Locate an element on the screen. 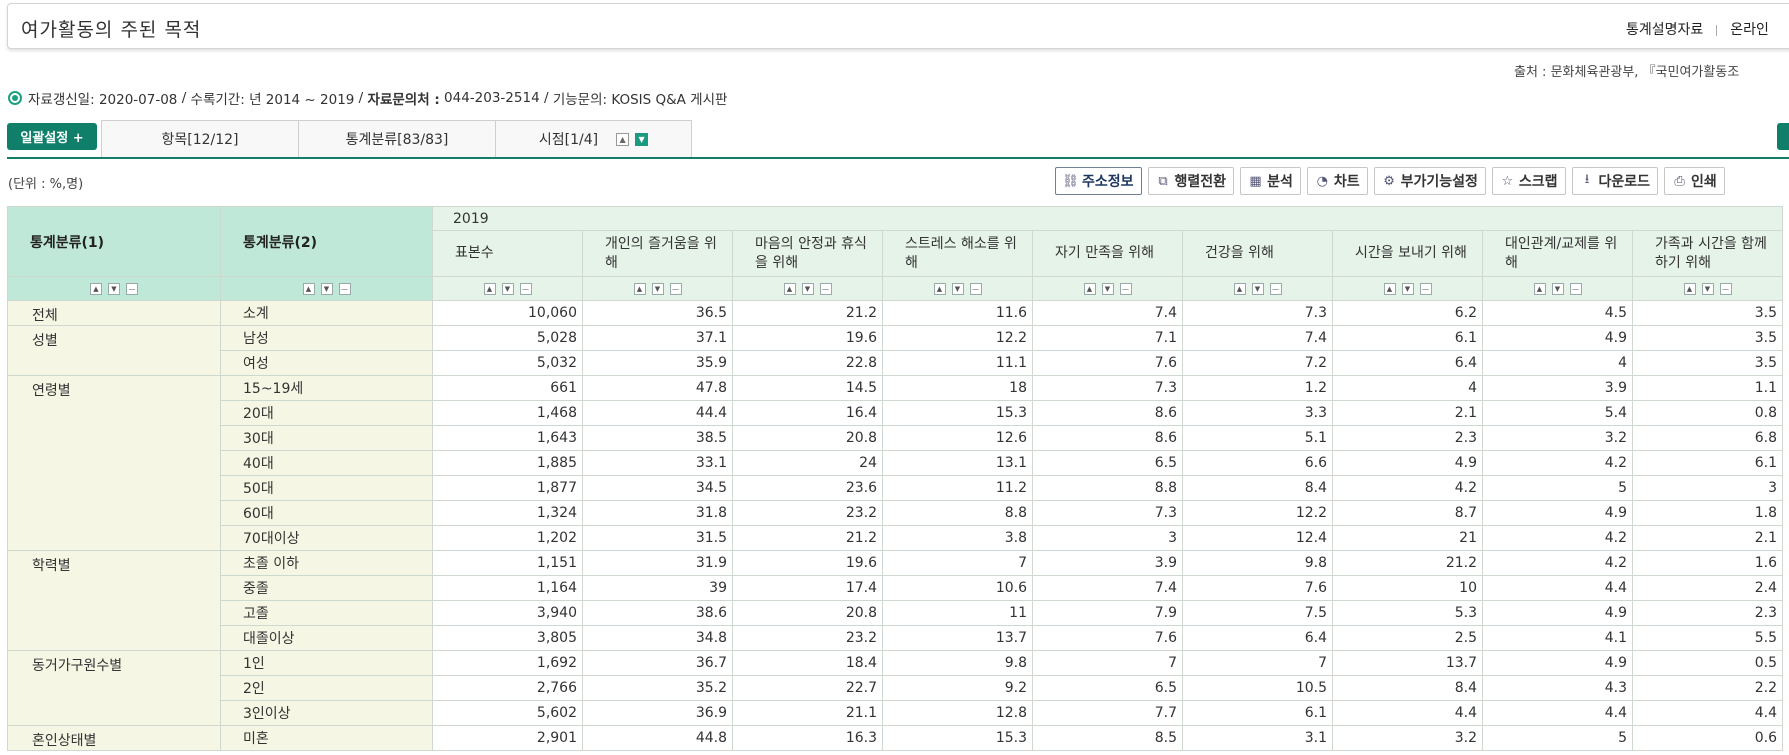  column-header: 자기 만족을 위해 is located at coordinates (1107, 253).